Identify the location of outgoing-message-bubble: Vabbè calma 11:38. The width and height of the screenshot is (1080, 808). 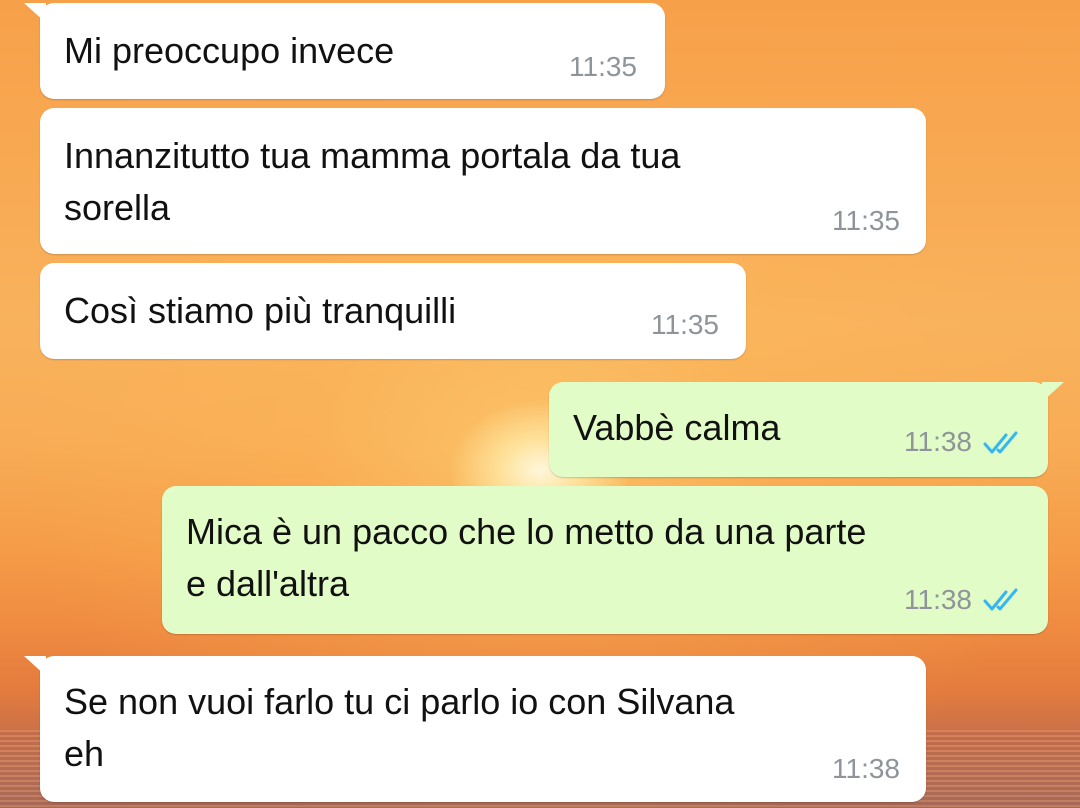
(806, 429).